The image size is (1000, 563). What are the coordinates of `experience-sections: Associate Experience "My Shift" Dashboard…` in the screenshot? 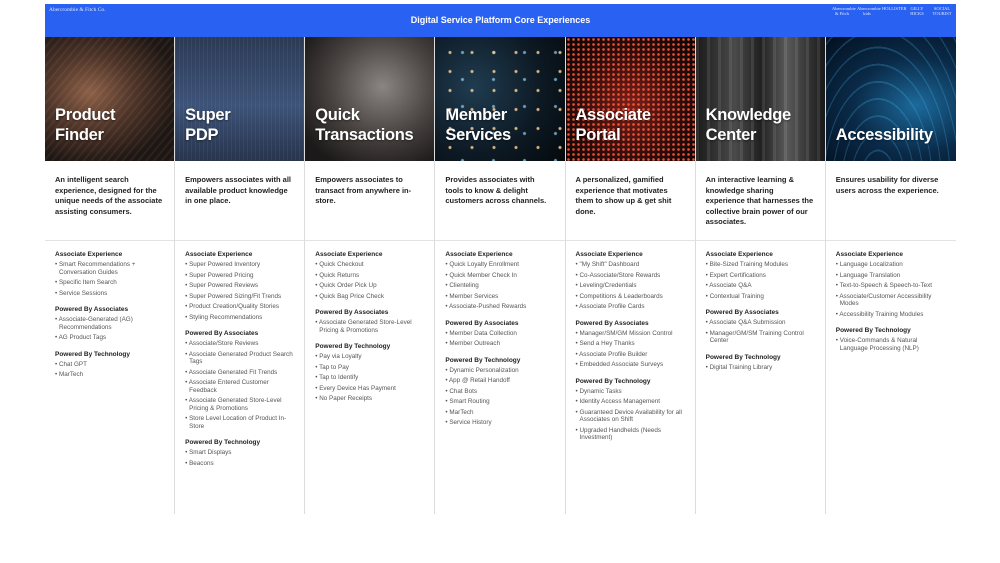 It's located at (630, 341).